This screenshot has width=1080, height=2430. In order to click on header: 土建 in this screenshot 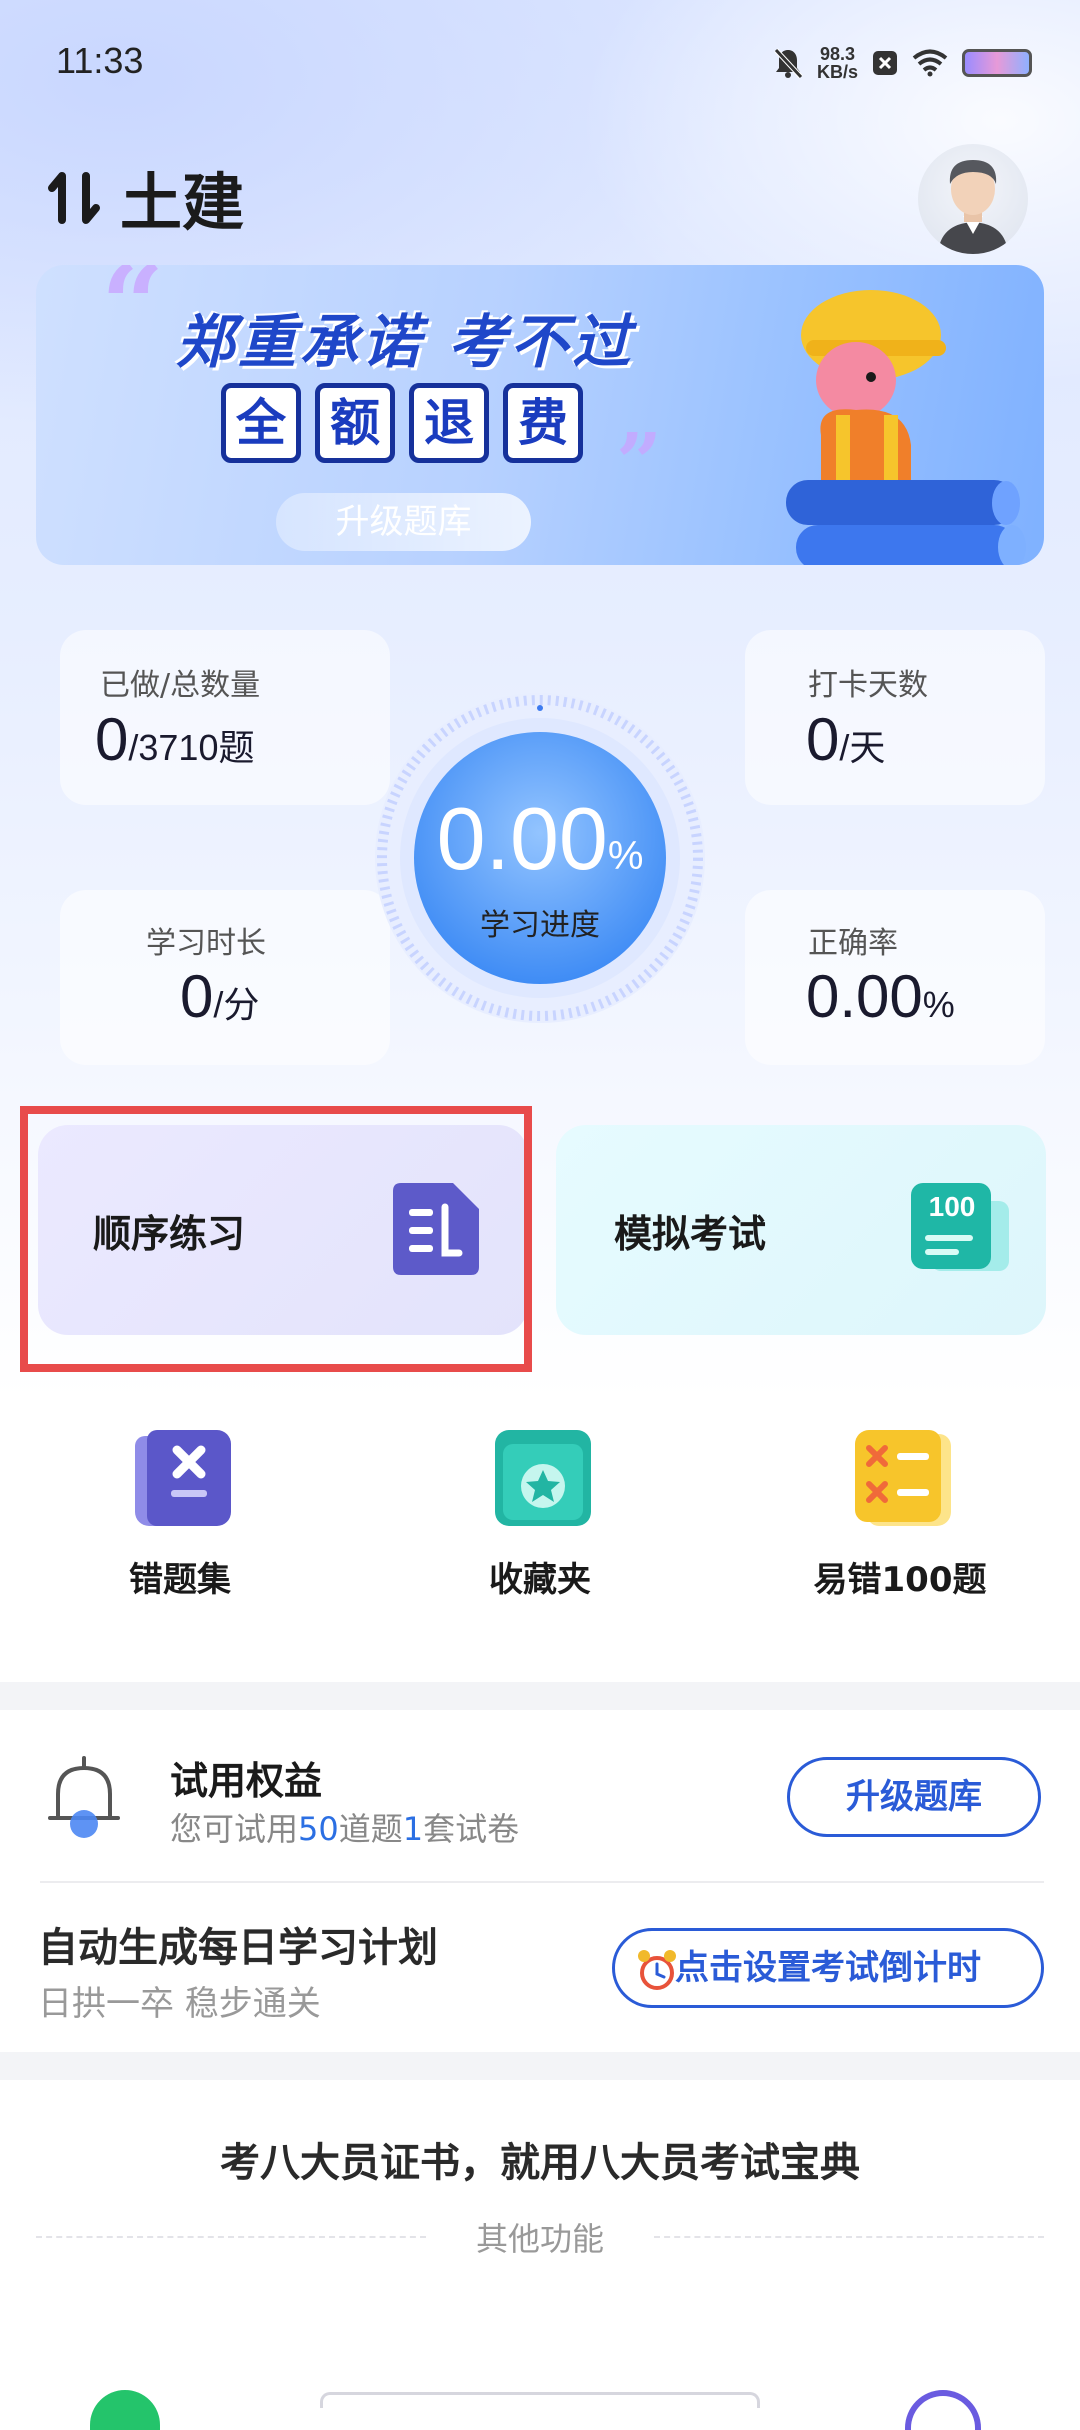, I will do `click(540, 195)`.